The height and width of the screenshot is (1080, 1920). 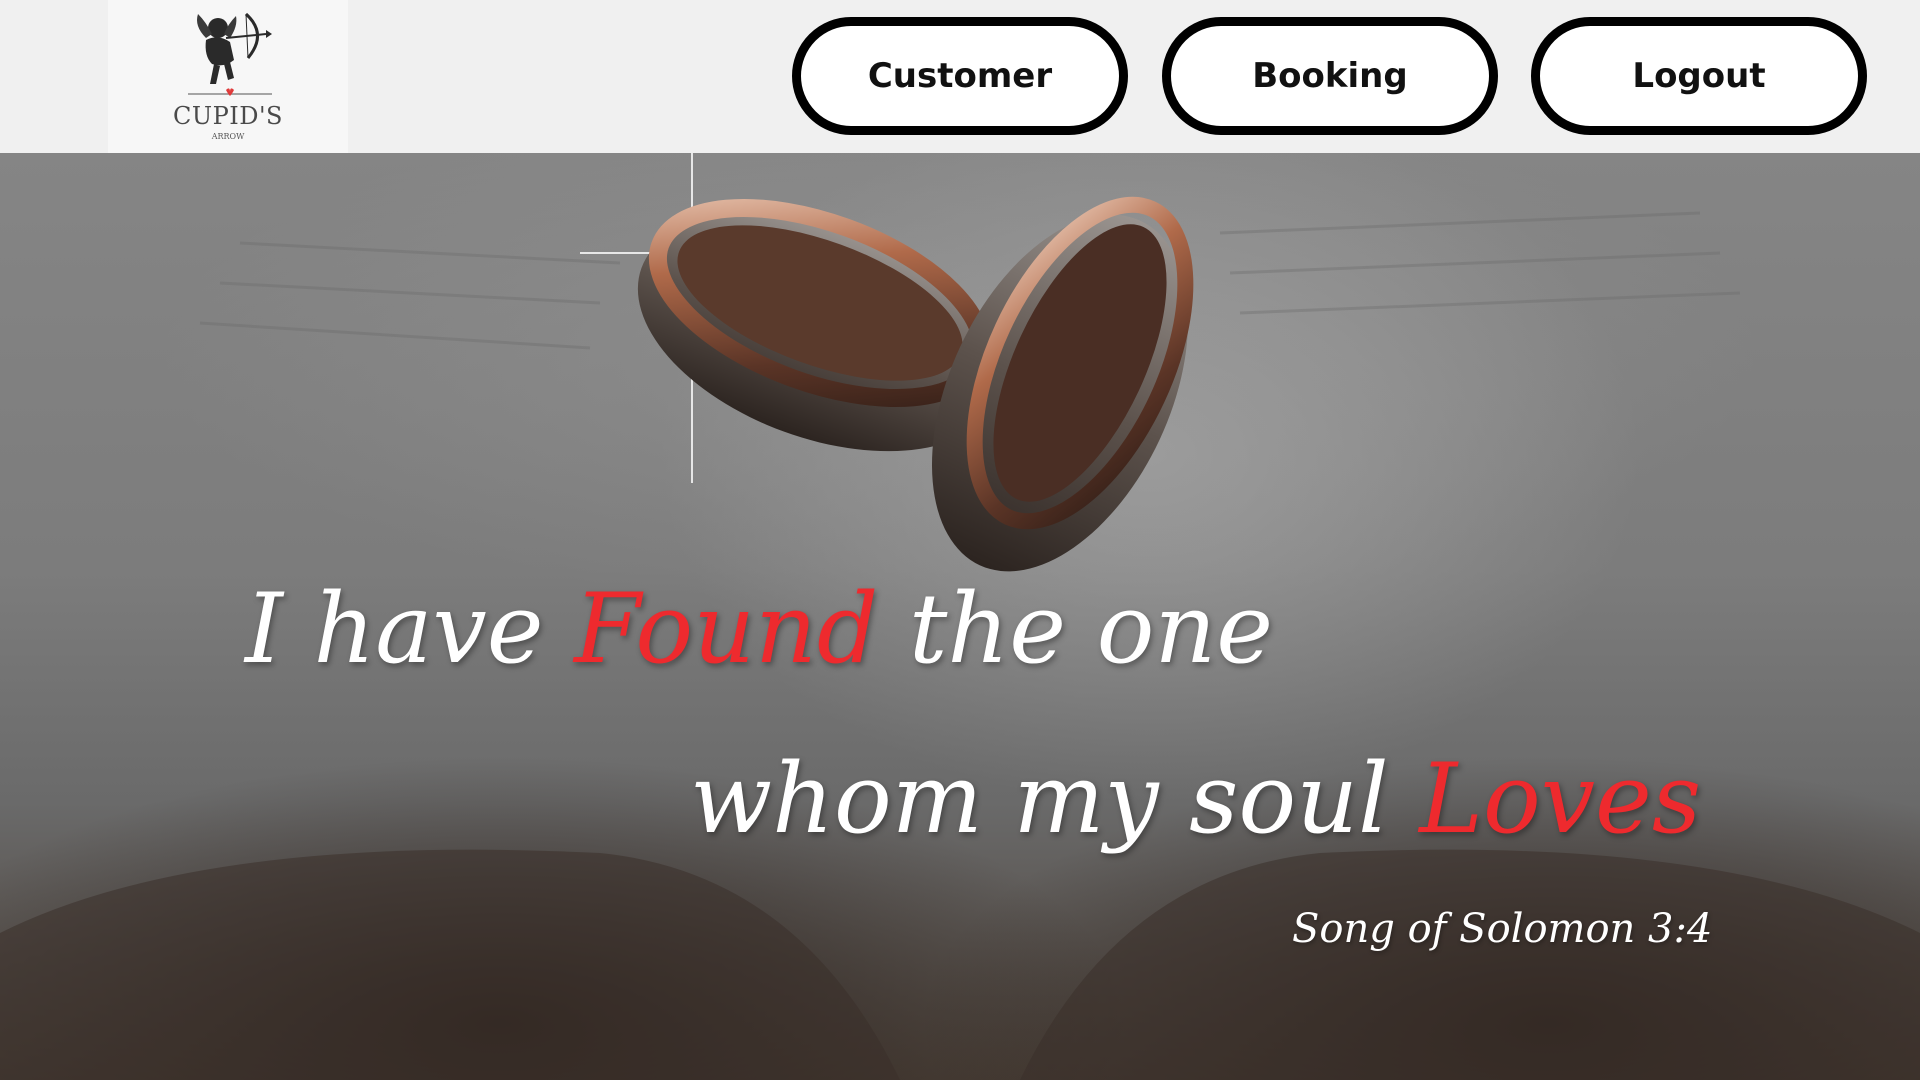 I want to click on customer-button: Customer, so click(x=960, y=76).